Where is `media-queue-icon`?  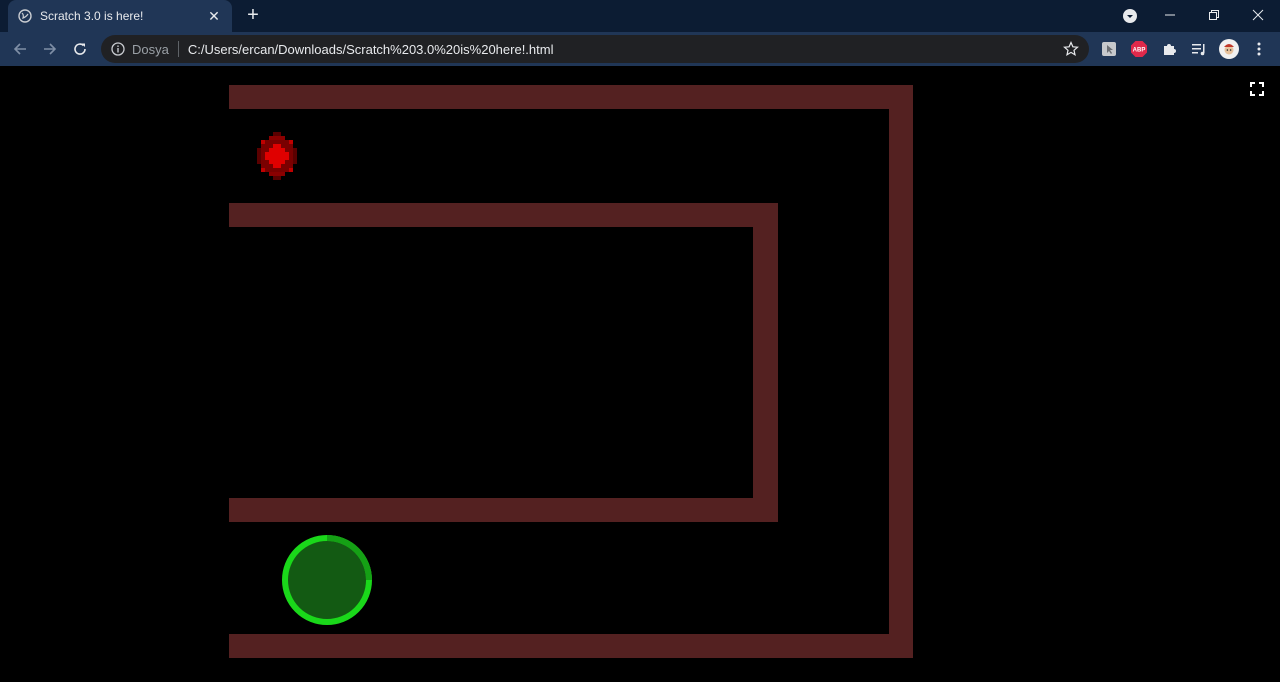 media-queue-icon is located at coordinates (1199, 49).